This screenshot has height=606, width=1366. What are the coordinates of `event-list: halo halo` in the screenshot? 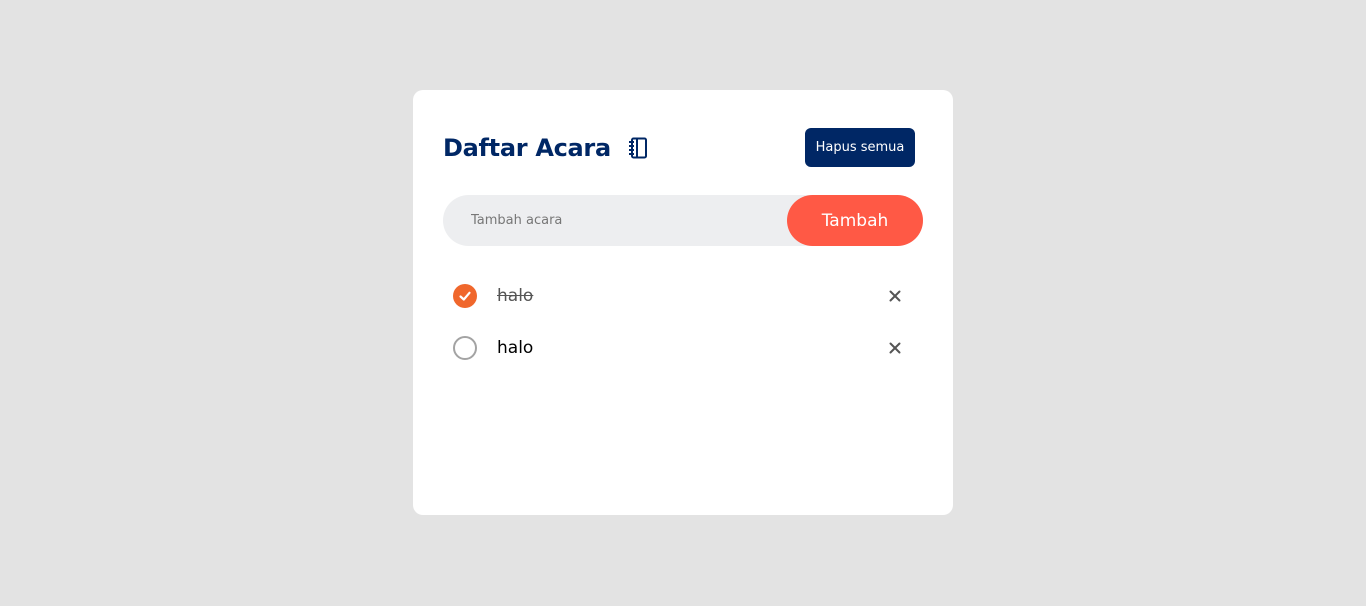 It's located at (683, 322).